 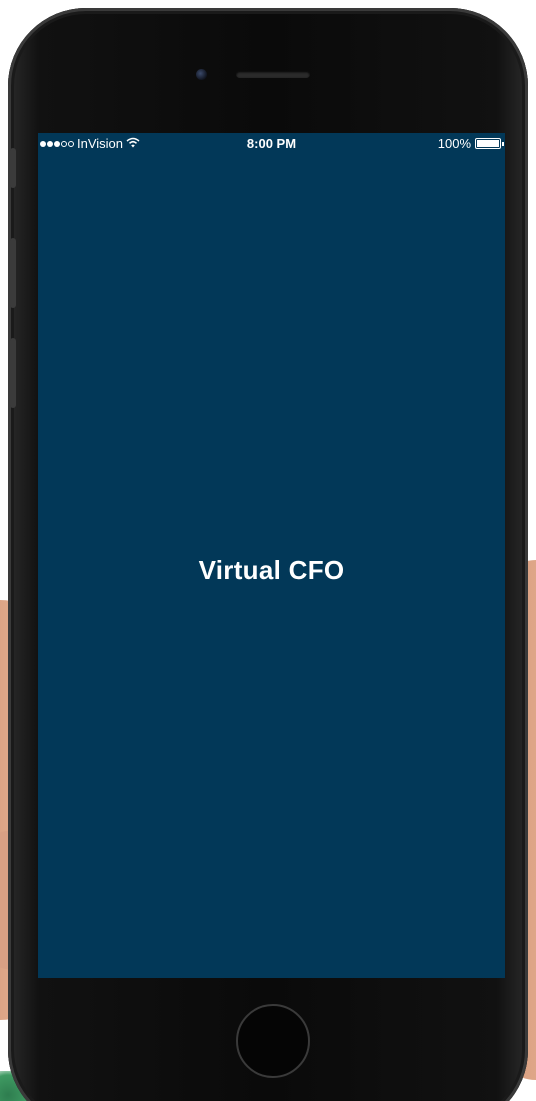 What do you see at coordinates (13, 168) in the screenshot?
I see `mute-switch` at bounding box center [13, 168].